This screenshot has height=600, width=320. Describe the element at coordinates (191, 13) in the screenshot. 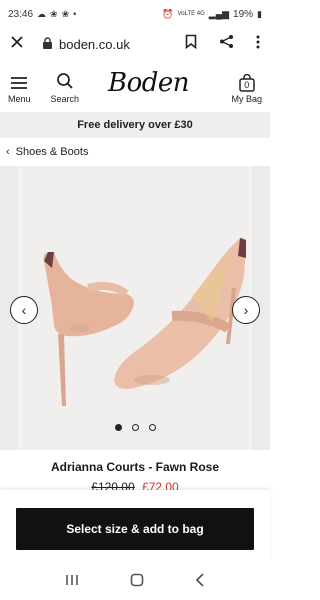

I see `network-label: VoLTE 4G` at that location.